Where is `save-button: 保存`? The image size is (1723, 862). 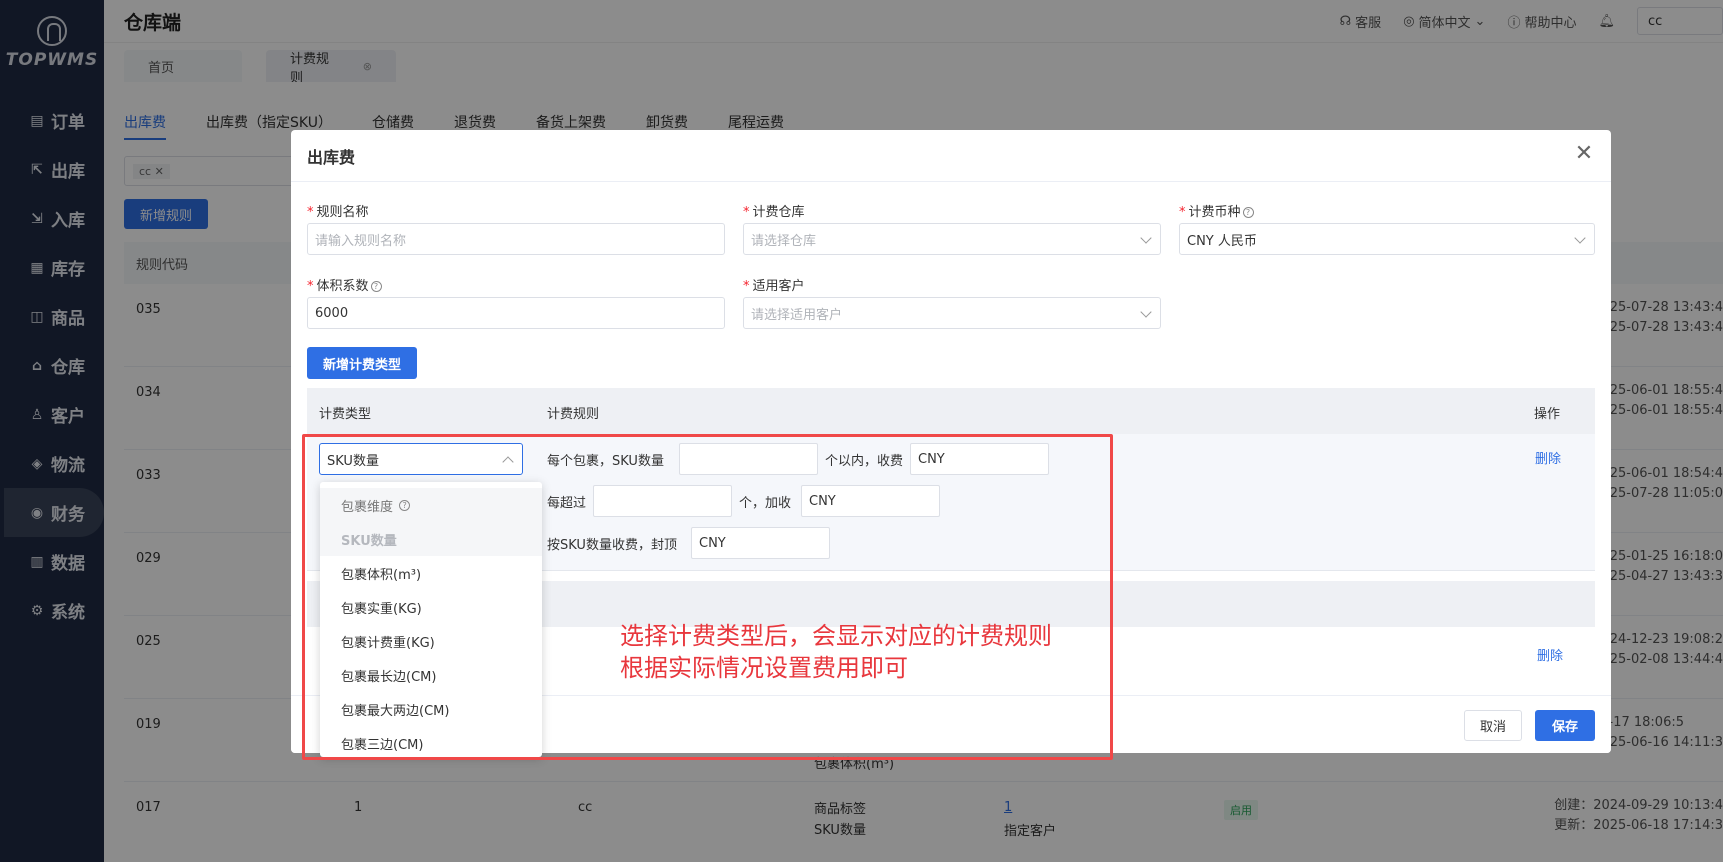 save-button: 保存 is located at coordinates (1565, 725).